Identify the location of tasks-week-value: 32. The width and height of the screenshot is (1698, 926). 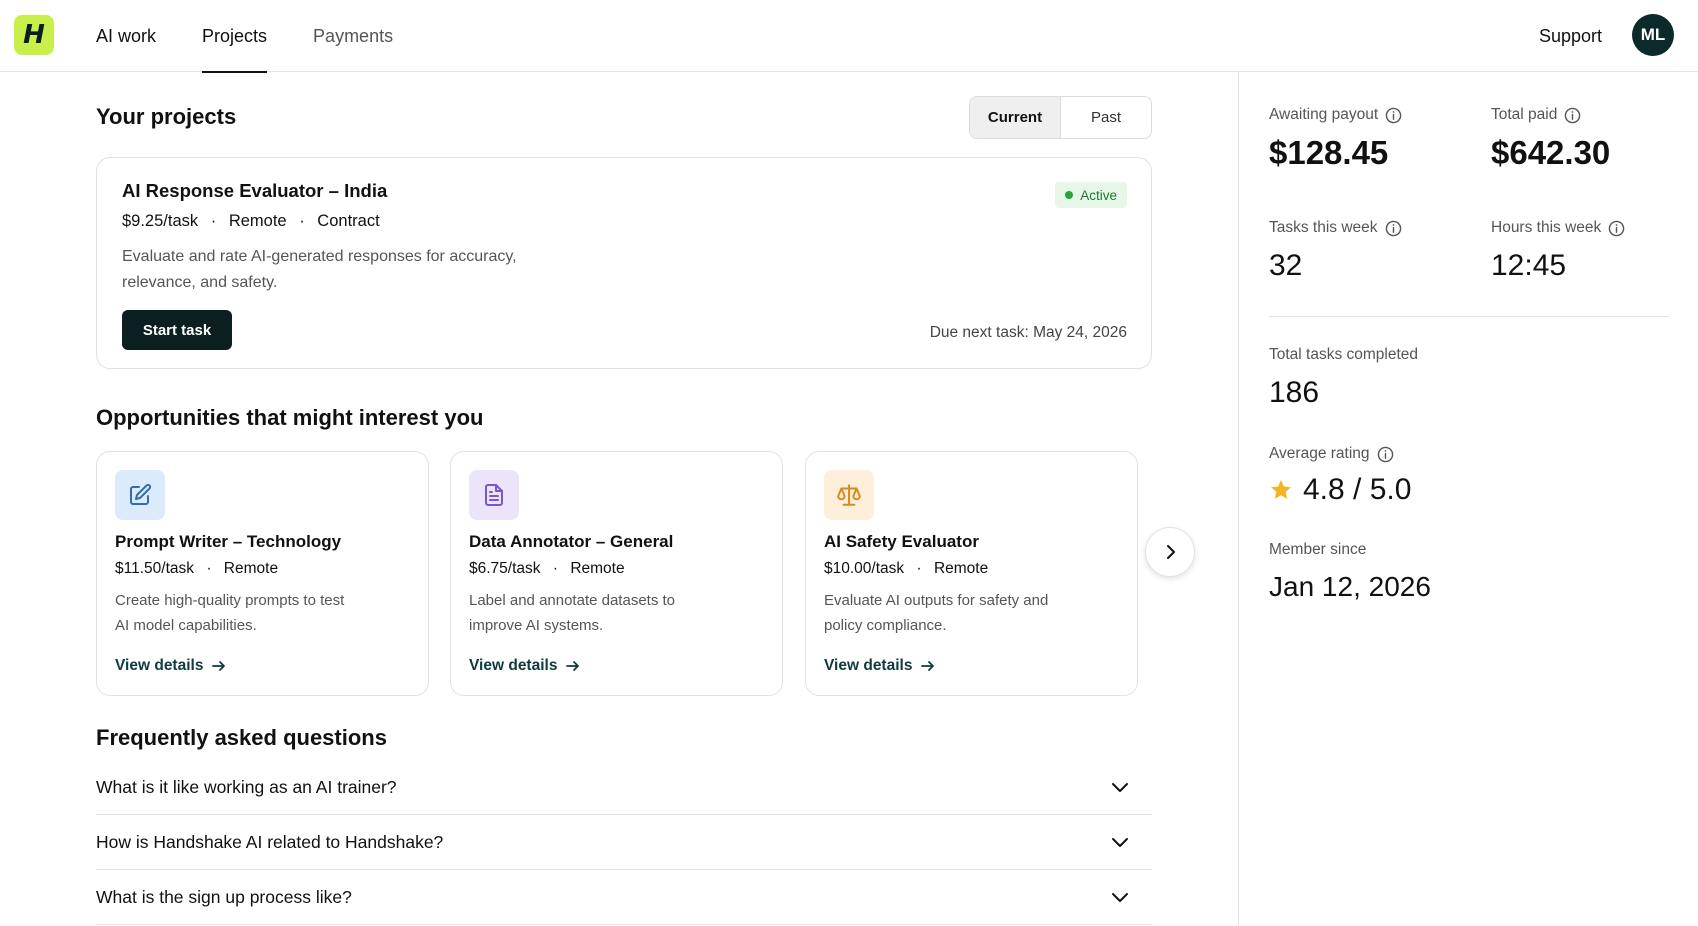
(1286, 265).